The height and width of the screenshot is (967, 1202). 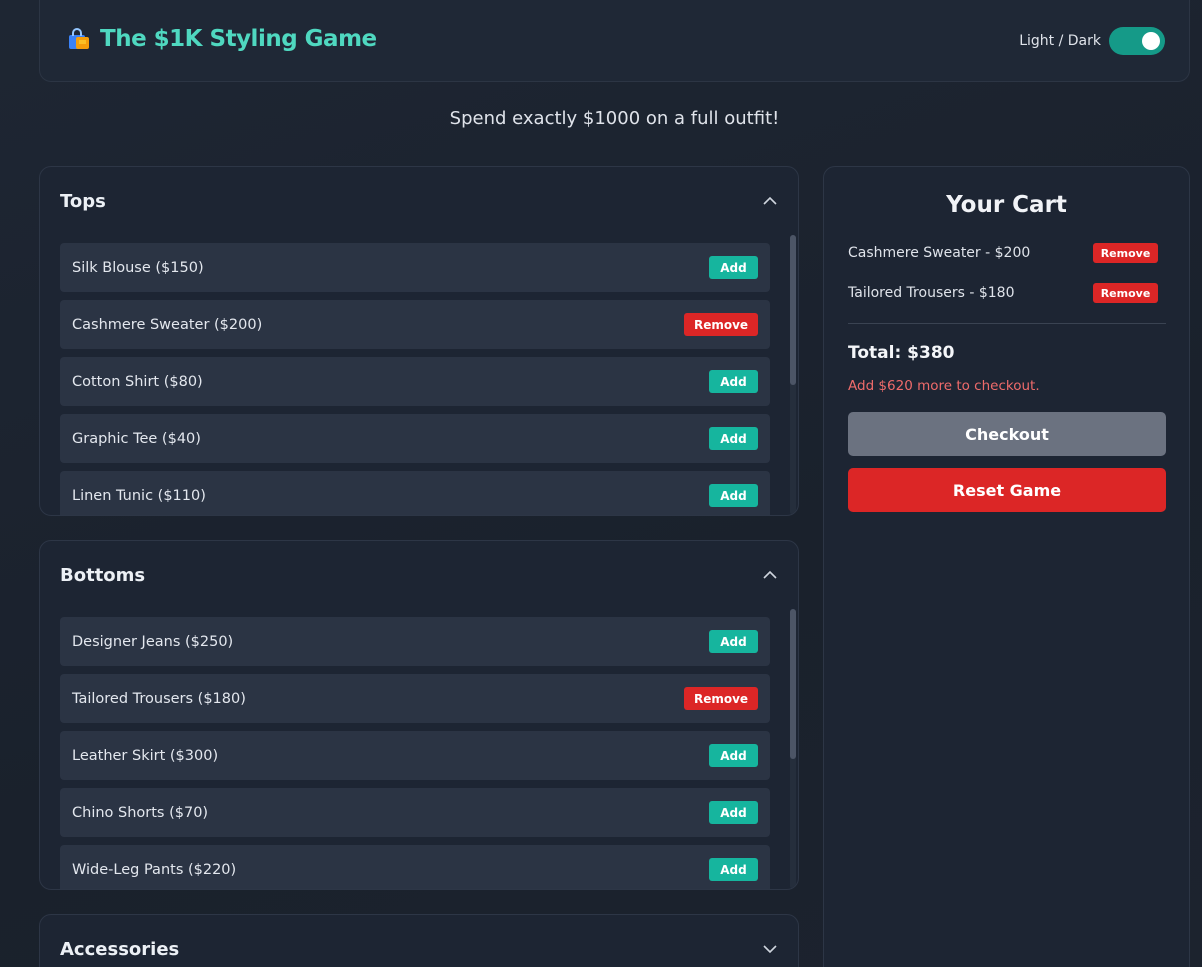 I want to click on cart-divider, so click(x=1007, y=323).